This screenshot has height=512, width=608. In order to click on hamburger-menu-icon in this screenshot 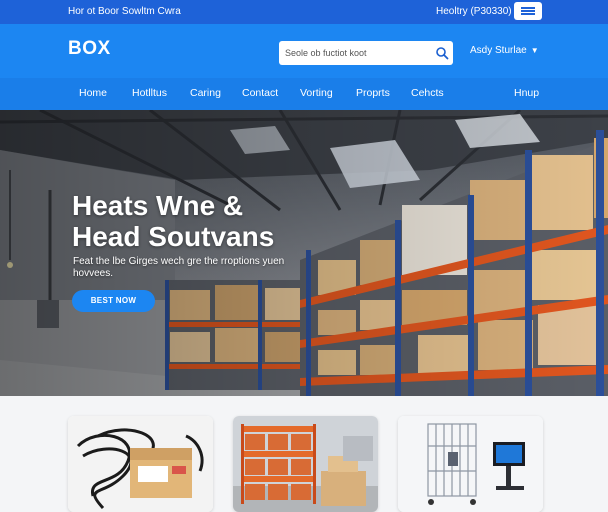, I will do `click(528, 11)`.